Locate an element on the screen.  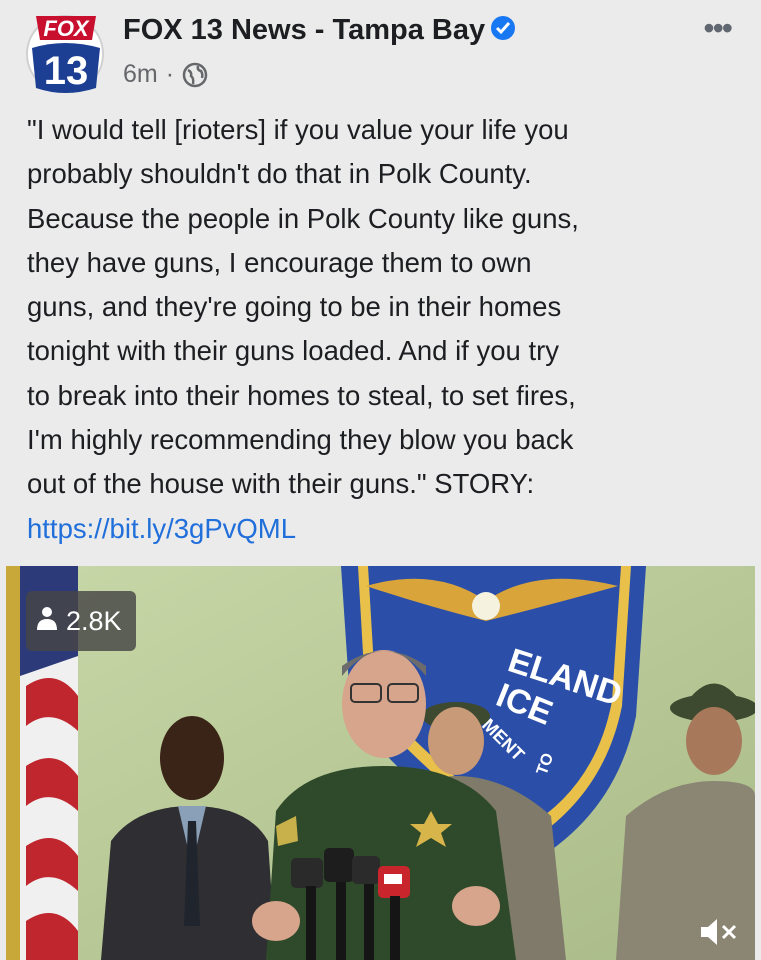
avatar-number: 13 is located at coordinates (66, 71).